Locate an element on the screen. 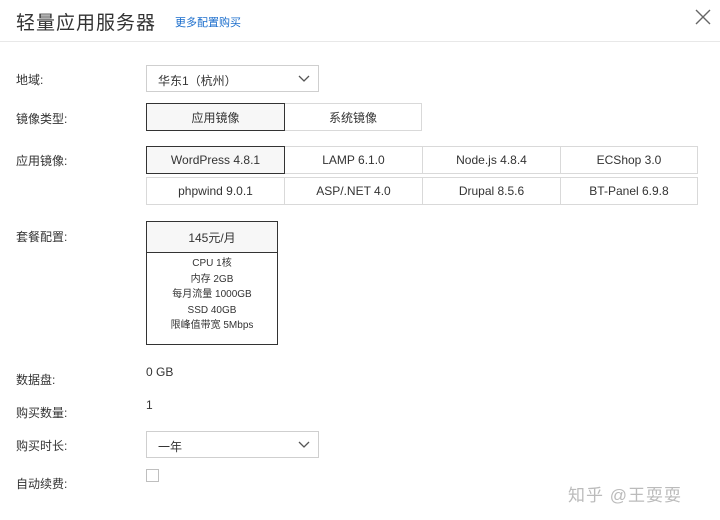 This screenshot has height=520, width=720. auto-renew-label: 自动续费: is located at coordinates (42, 484).